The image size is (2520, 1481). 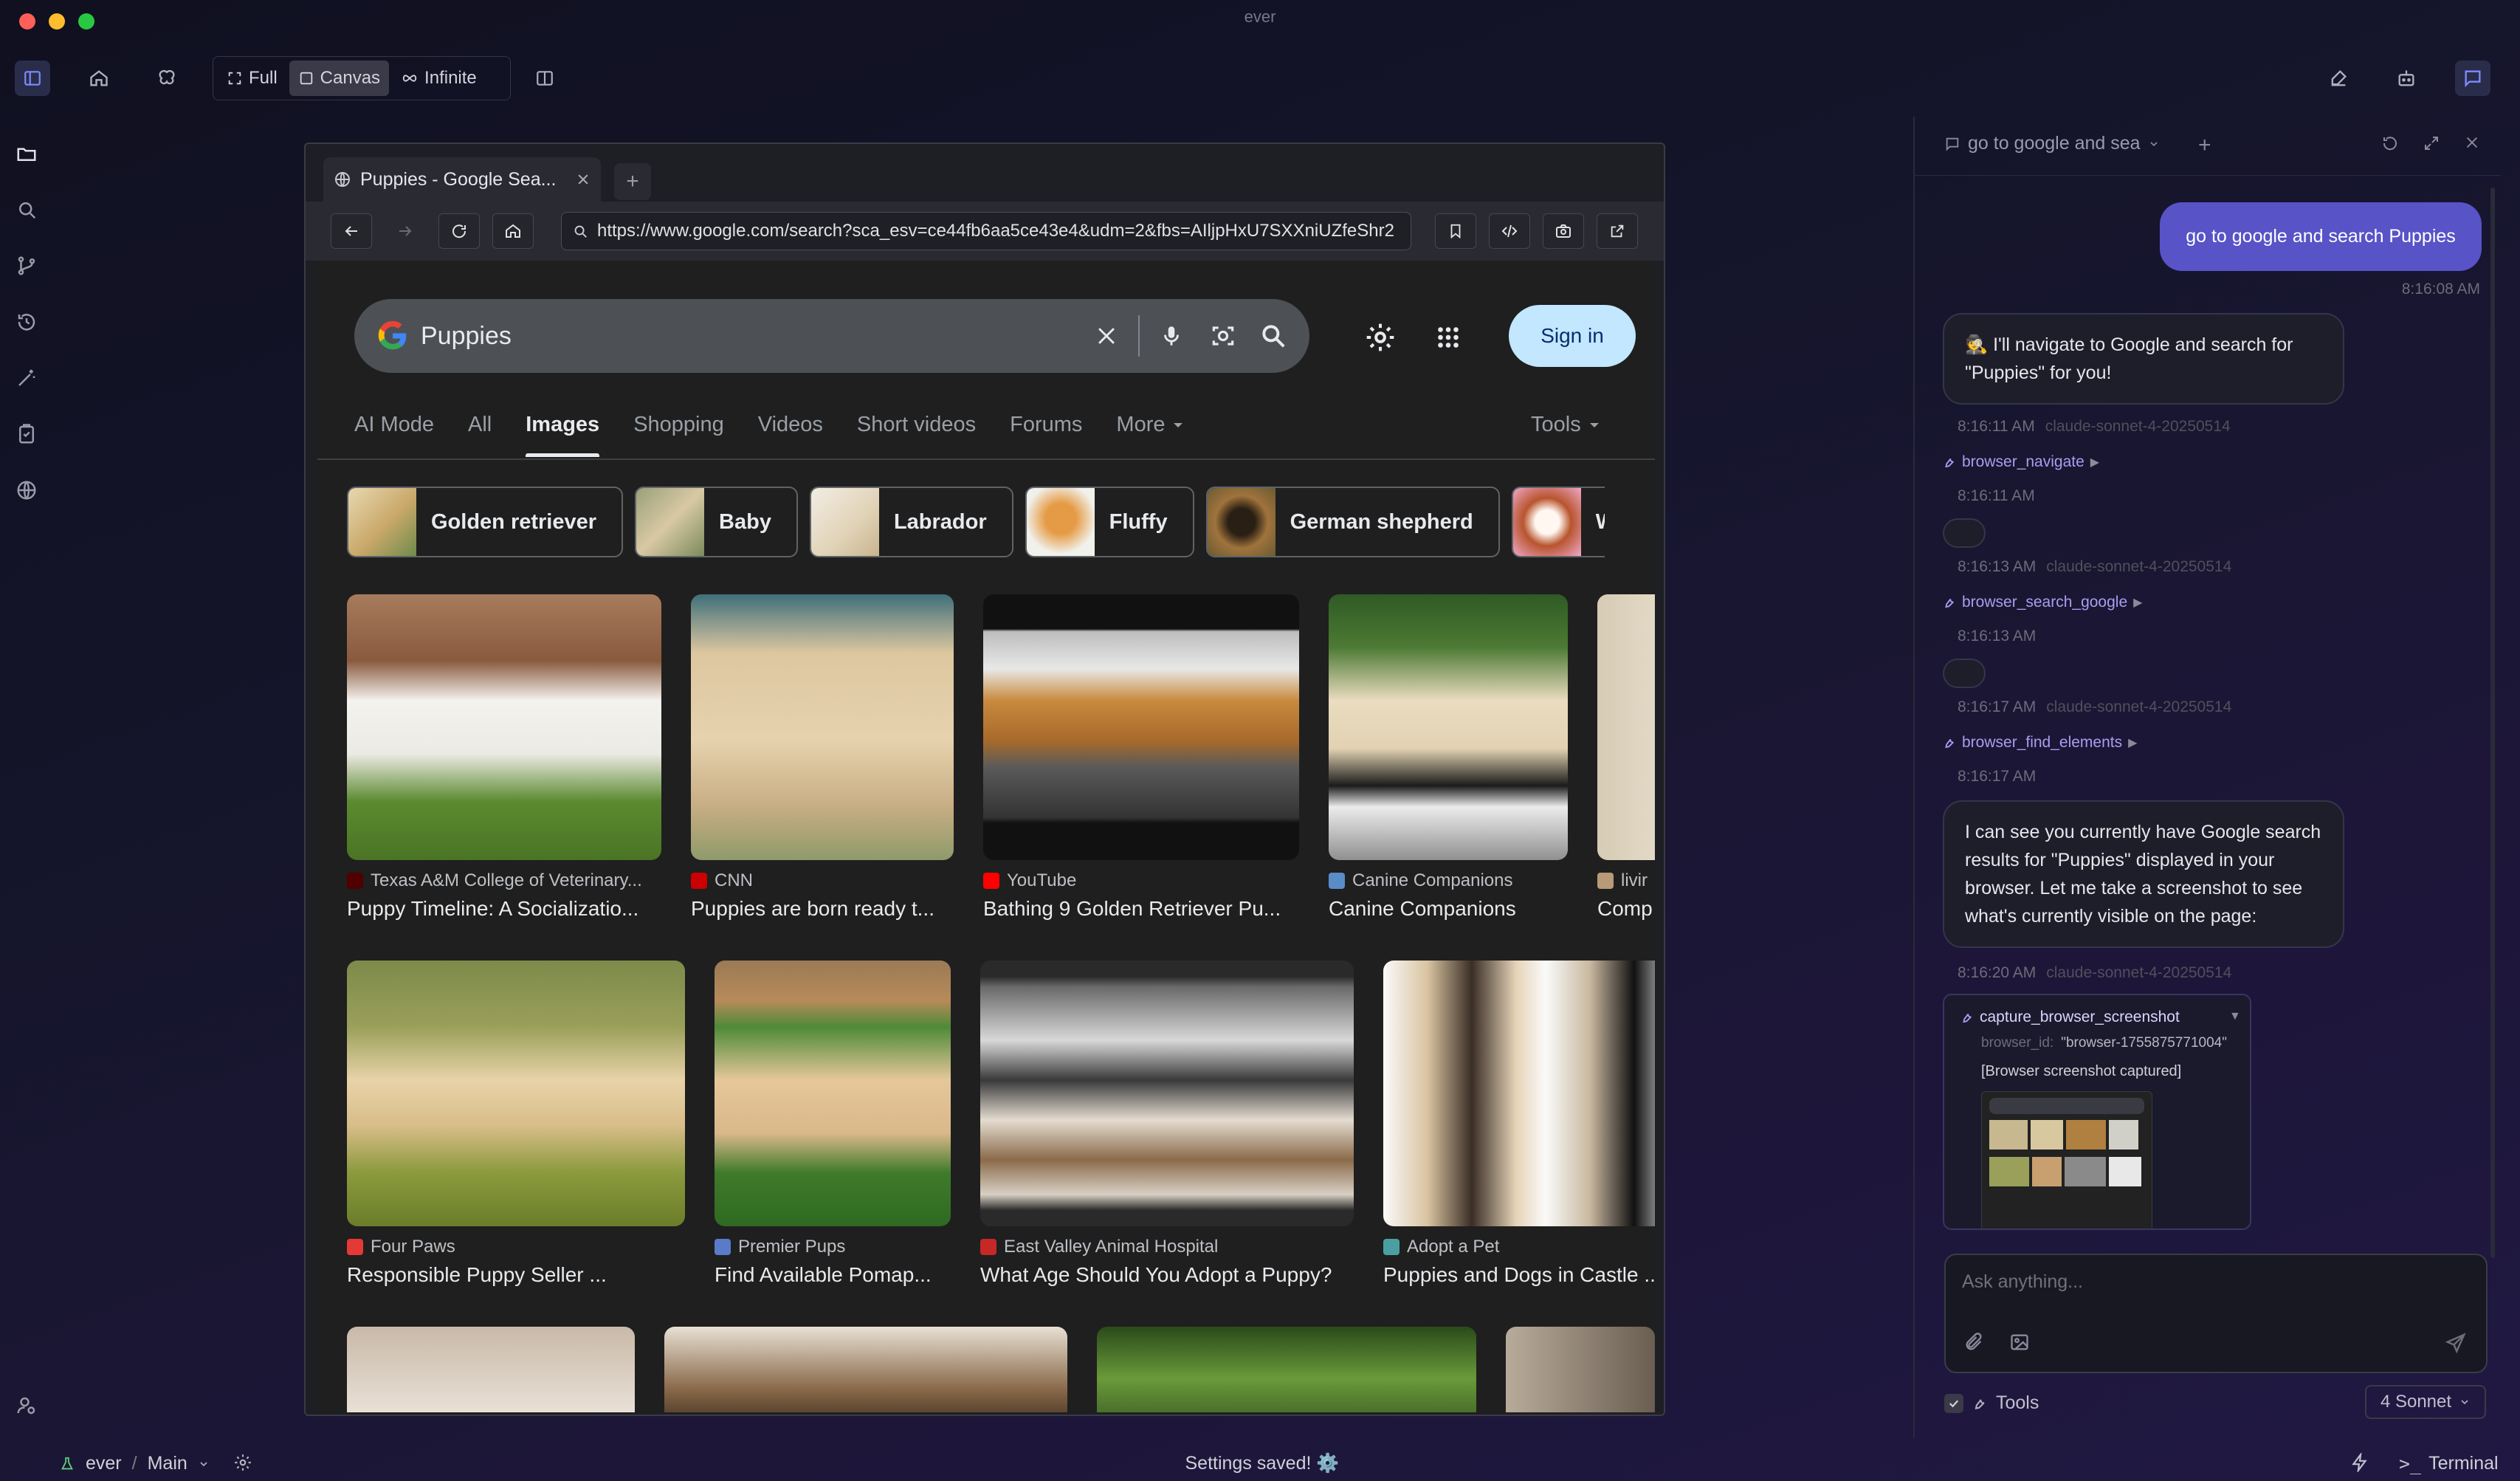 I want to click on browser-nav, so click(x=27, y=490).